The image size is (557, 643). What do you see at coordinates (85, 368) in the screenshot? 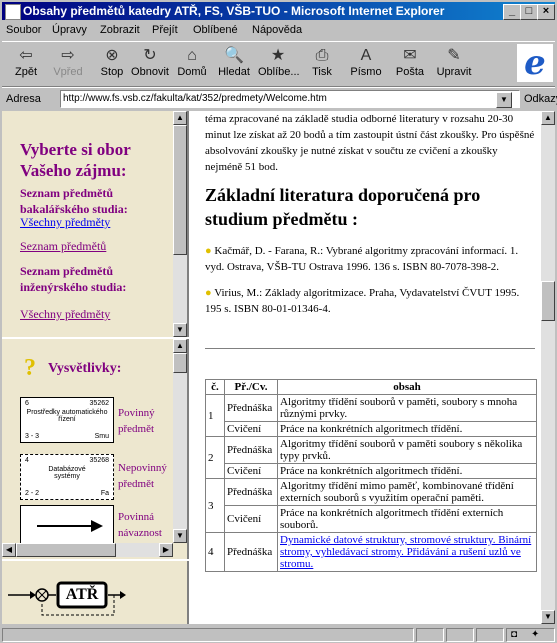
I see `legend-title: Vysvětlivky:` at bounding box center [85, 368].